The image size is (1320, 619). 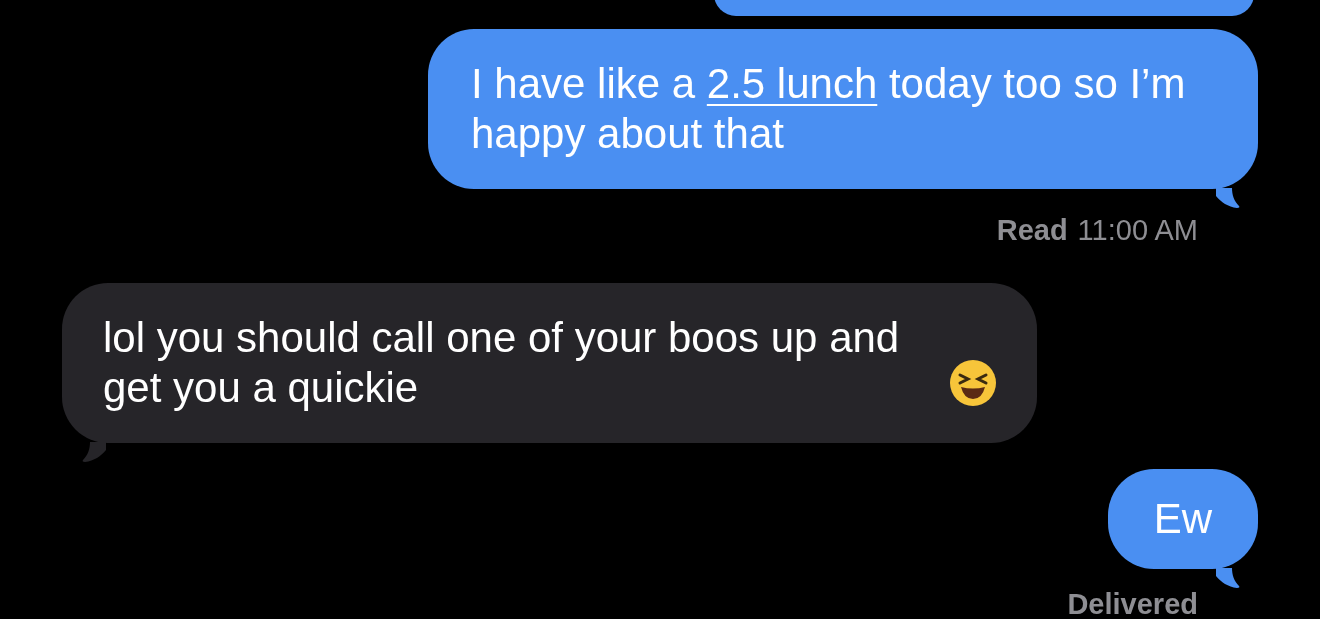 What do you see at coordinates (1137, 230) in the screenshot?
I see `receipt-time: 11:00 AM` at bounding box center [1137, 230].